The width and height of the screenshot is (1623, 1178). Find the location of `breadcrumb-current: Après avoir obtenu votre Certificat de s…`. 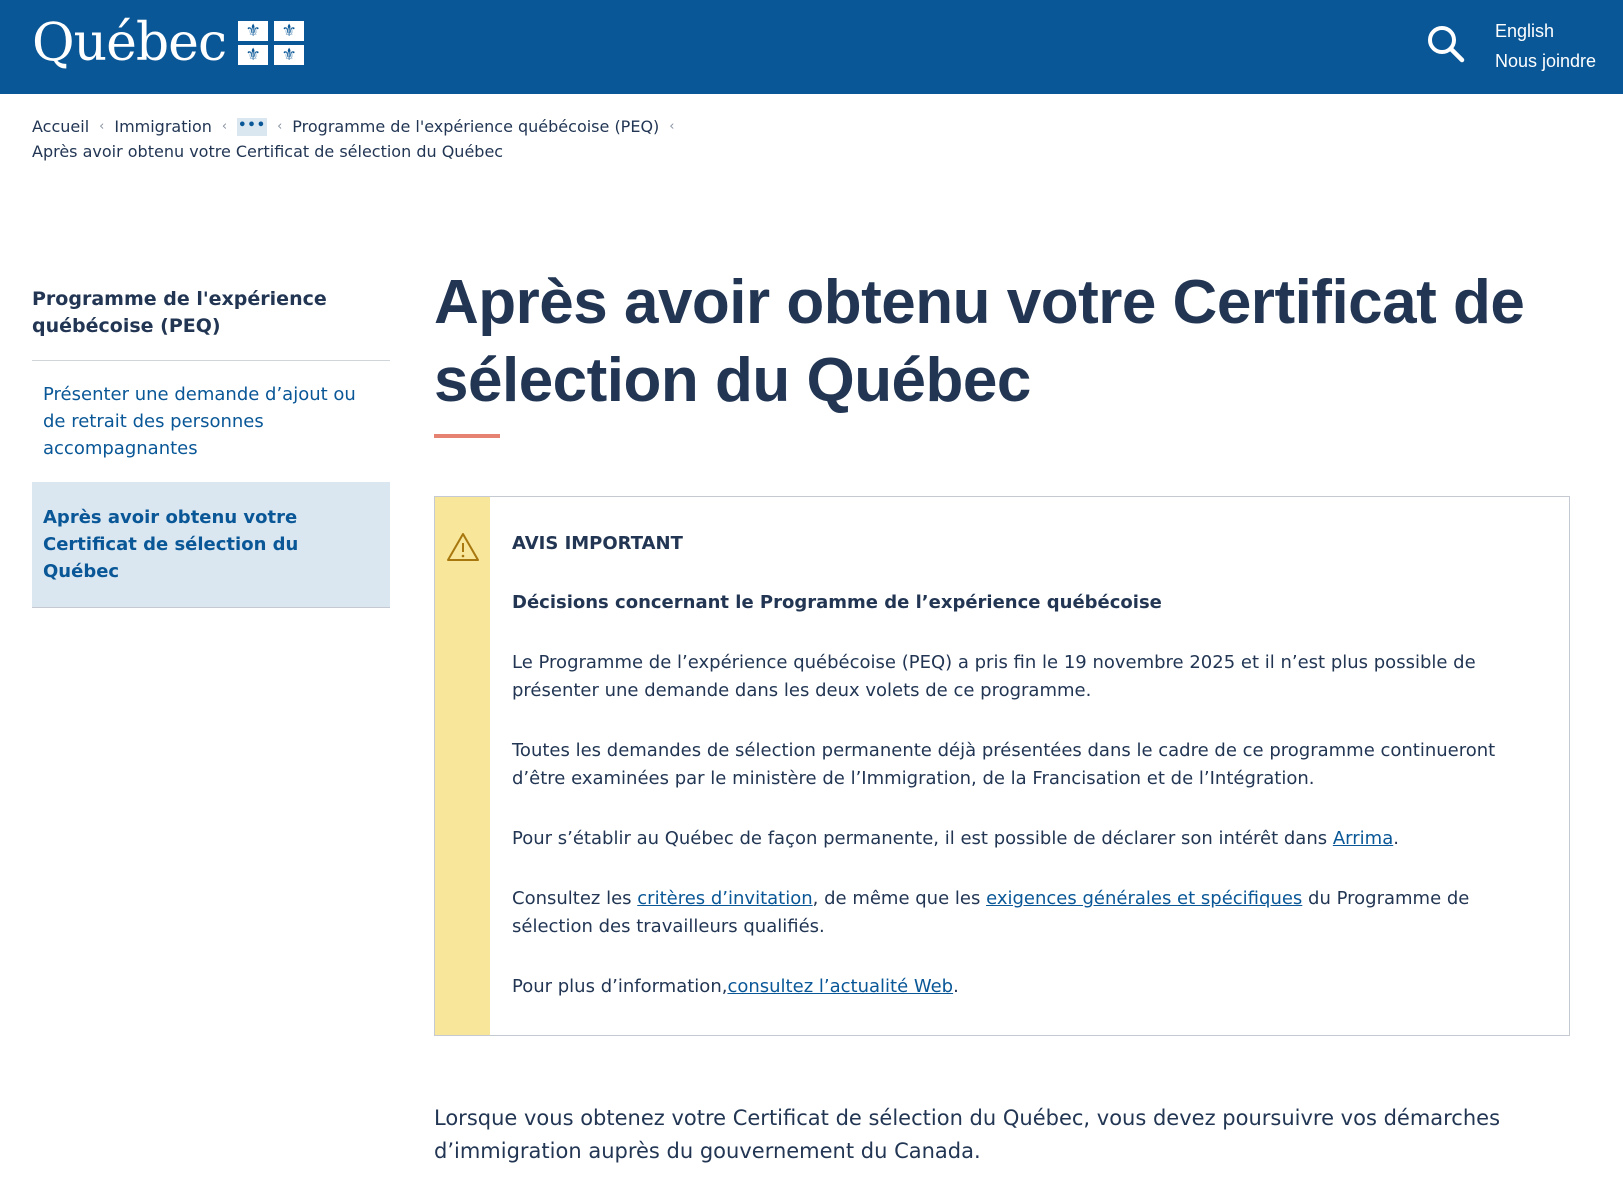

breadcrumb-current: Après avoir obtenu votre Certificat de s… is located at coordinates (268, 151).